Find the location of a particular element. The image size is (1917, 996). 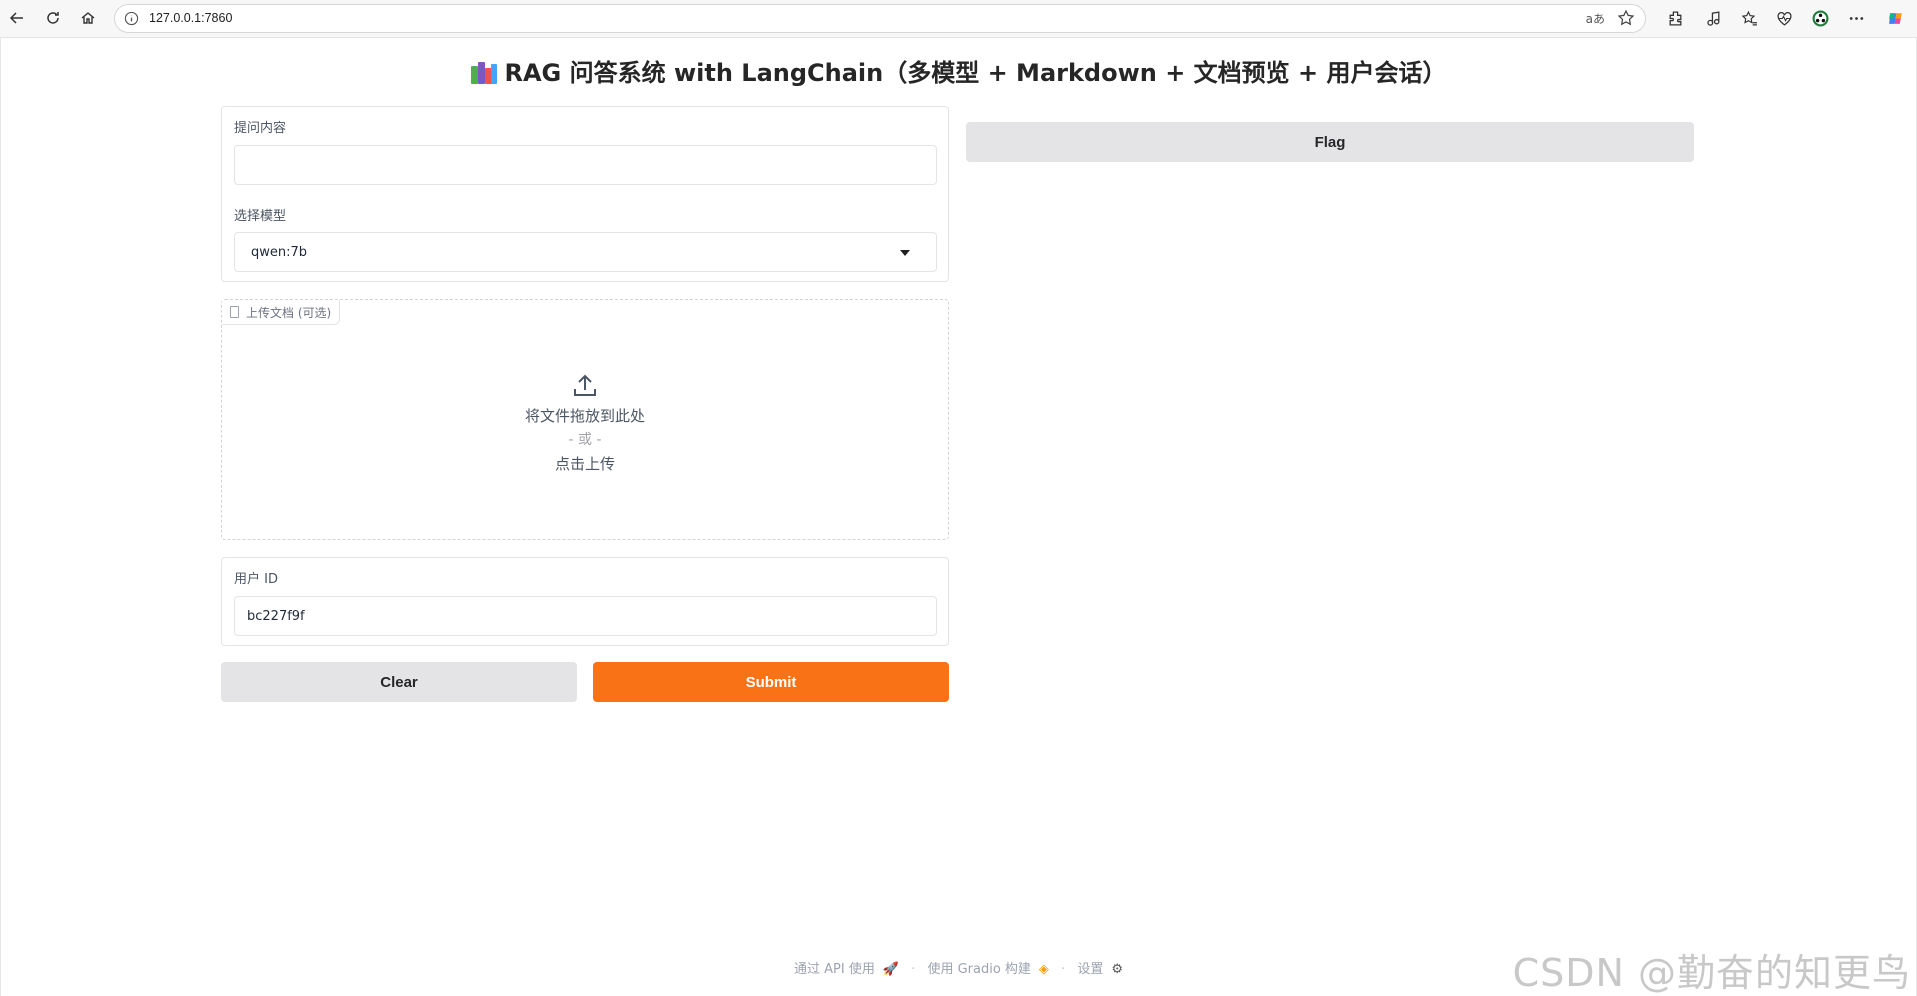

chevron-down-icon is located at coordinates (905, 253).